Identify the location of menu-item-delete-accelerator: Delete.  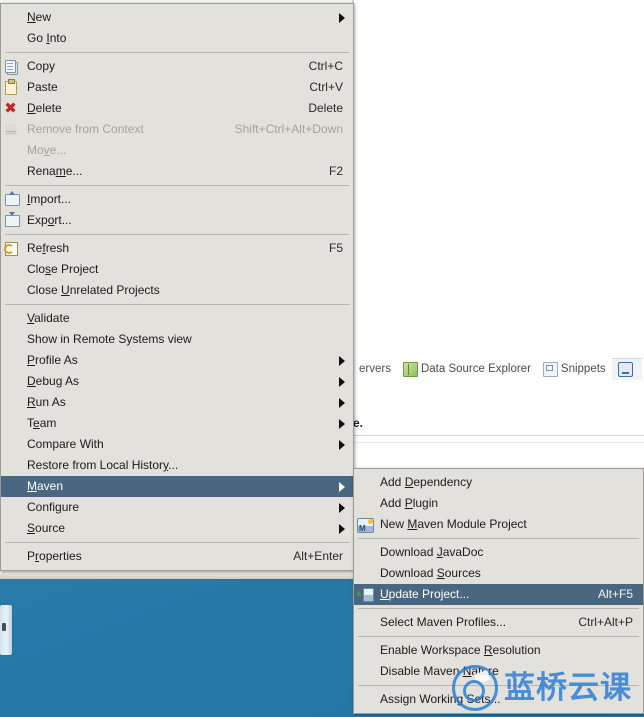
(325, 108).